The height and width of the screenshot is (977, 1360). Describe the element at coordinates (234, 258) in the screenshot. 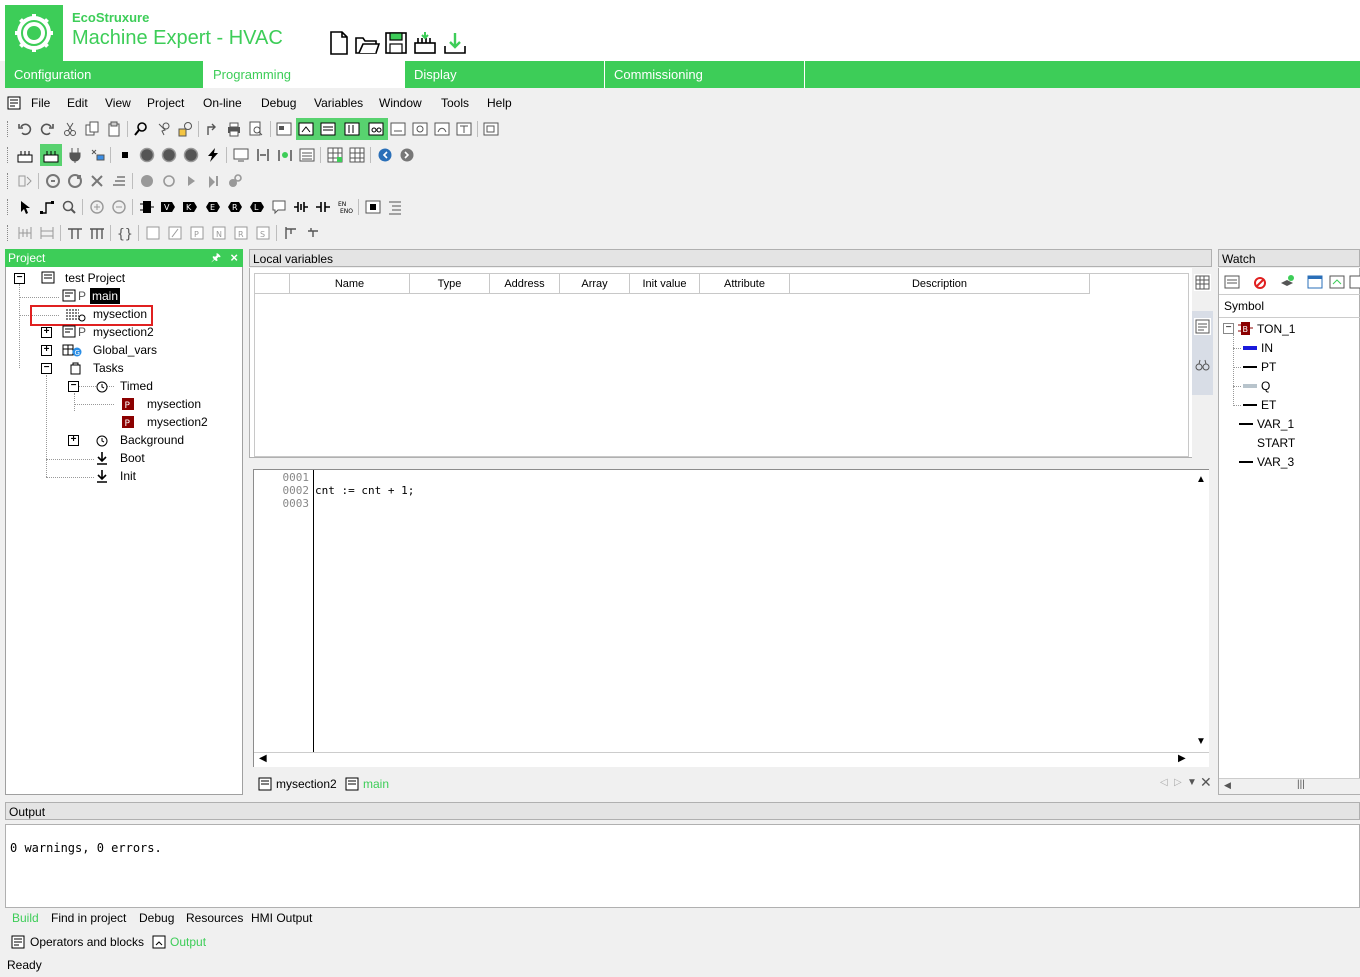

I see `close-icon: ×` at that location.